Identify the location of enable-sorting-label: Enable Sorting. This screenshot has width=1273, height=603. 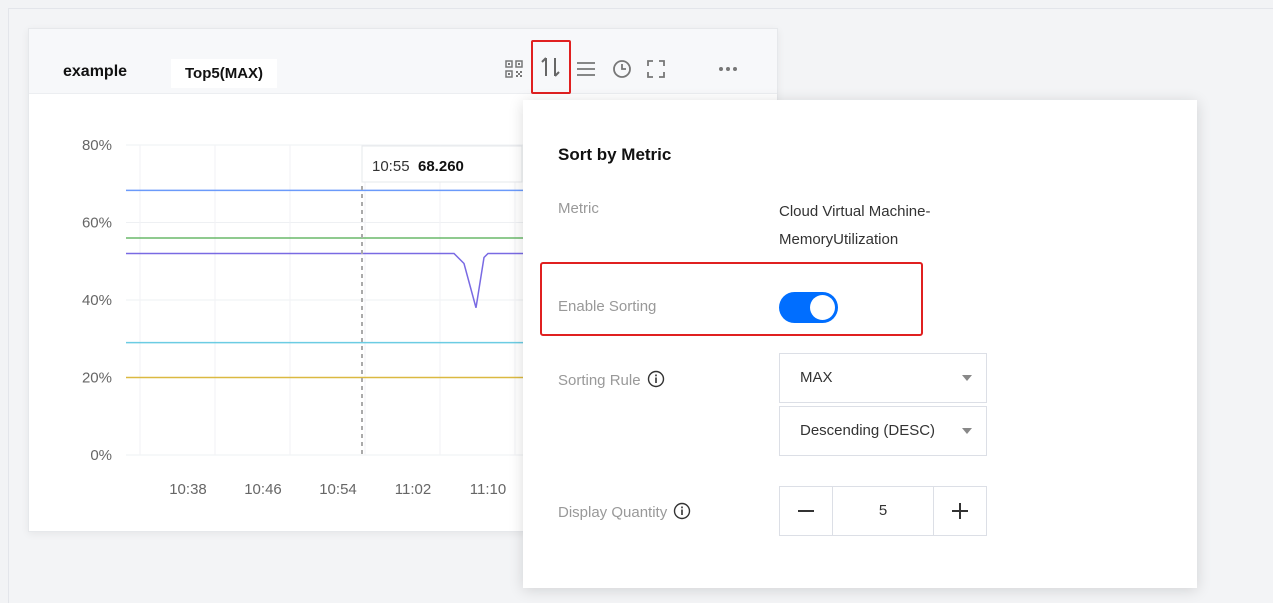
(607, 306).